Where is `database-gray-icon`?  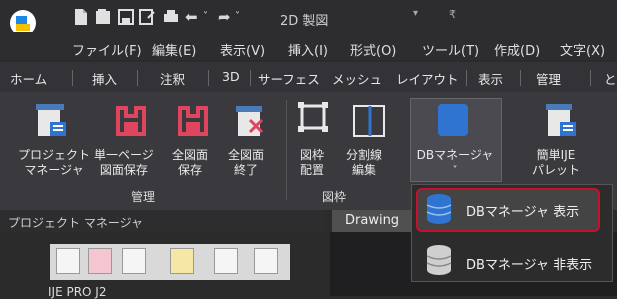
database-gray-icon is located at coordinates (439, 260).